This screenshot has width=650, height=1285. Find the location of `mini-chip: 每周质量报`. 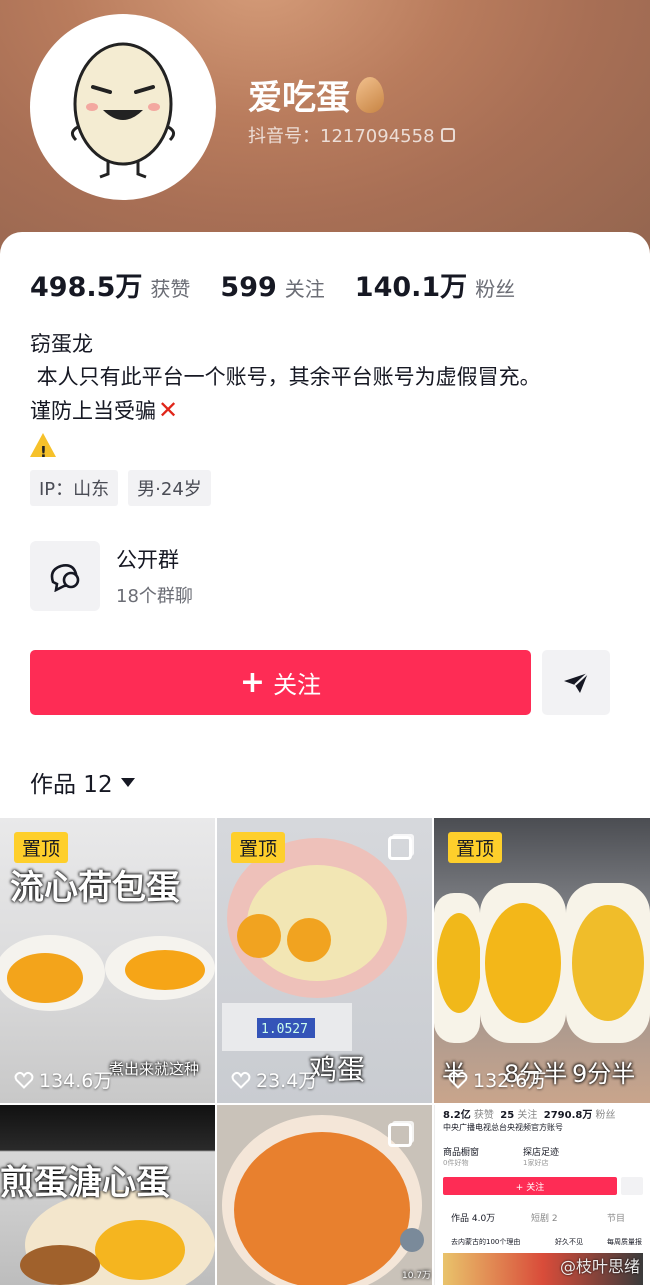

mini-chip: 每周质量报 is located at coordinates (624, 1242).